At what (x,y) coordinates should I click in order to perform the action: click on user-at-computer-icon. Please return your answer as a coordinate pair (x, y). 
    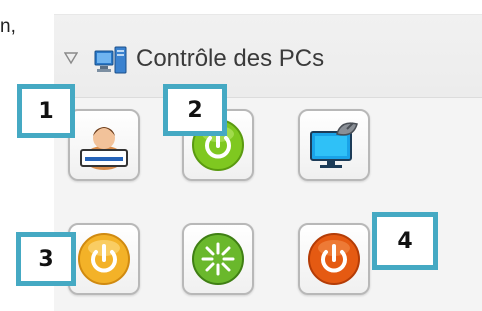
    Looking at the image, I should click on (104, 148).